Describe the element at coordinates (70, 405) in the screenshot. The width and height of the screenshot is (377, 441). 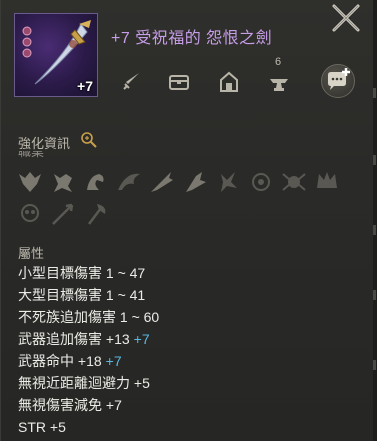
I see `attribute-row: 無視傷害減免 +7` at that location.